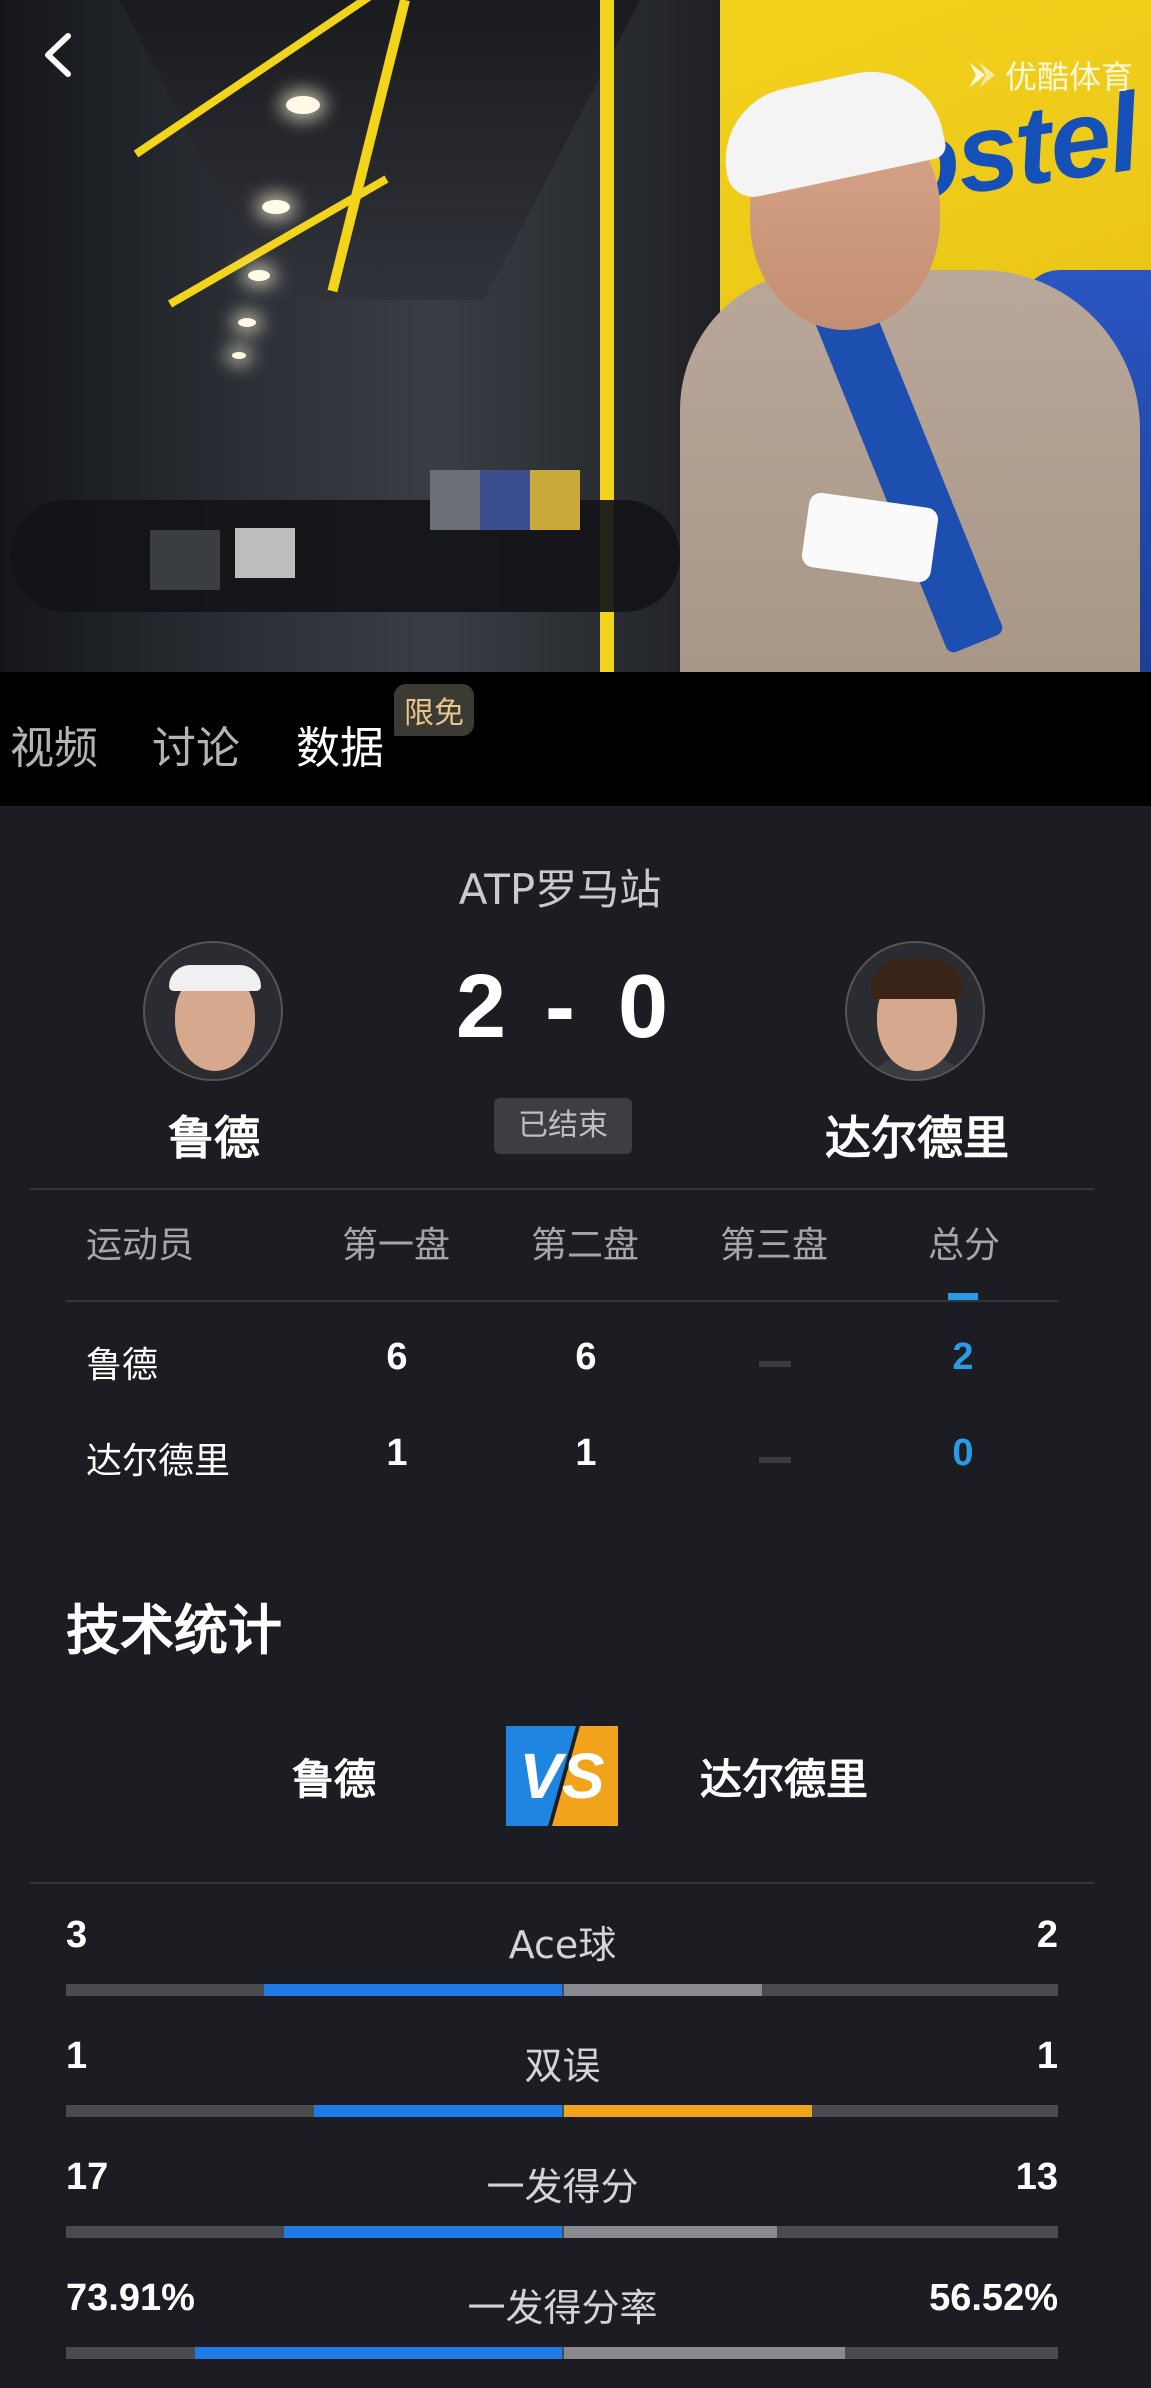 Image resolution: width=1151 pixels, height=2388 pixels. I want to click on col-header-set1: 第一盘, so click(396, 1245).